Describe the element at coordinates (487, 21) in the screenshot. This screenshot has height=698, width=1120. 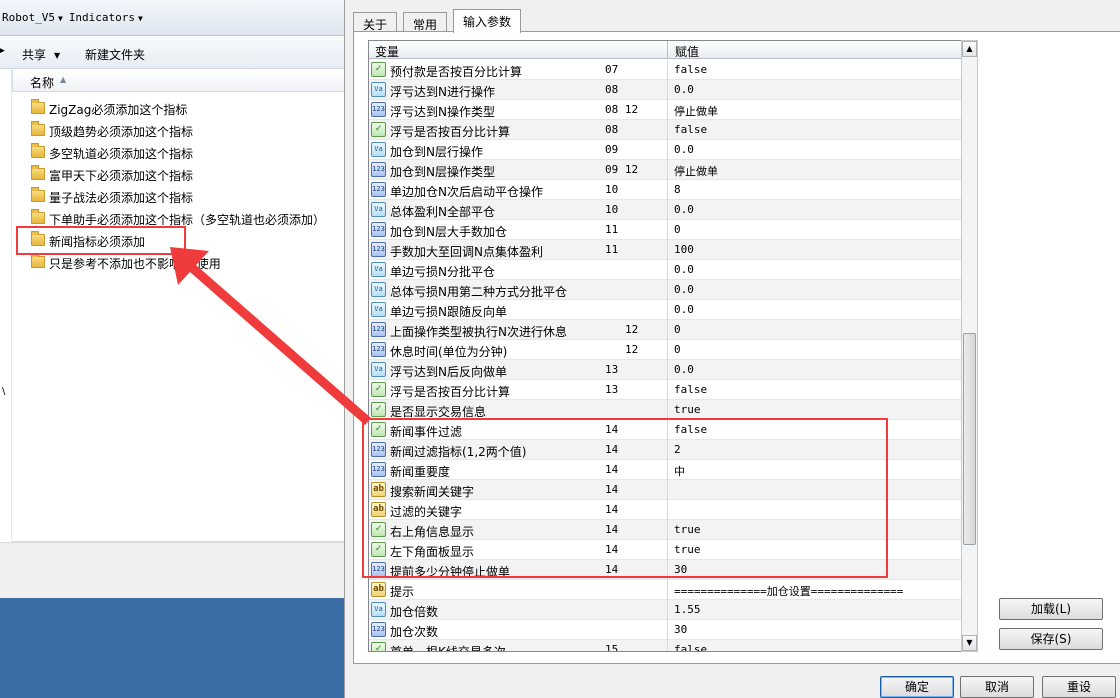
I see `tab-inputs: 输入参数` at that location.